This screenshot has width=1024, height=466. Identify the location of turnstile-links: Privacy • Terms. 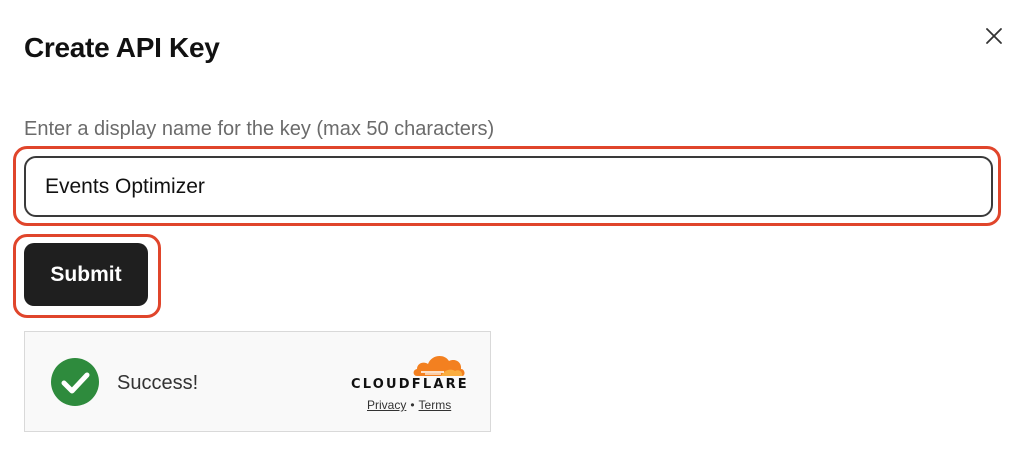
(409, 405).